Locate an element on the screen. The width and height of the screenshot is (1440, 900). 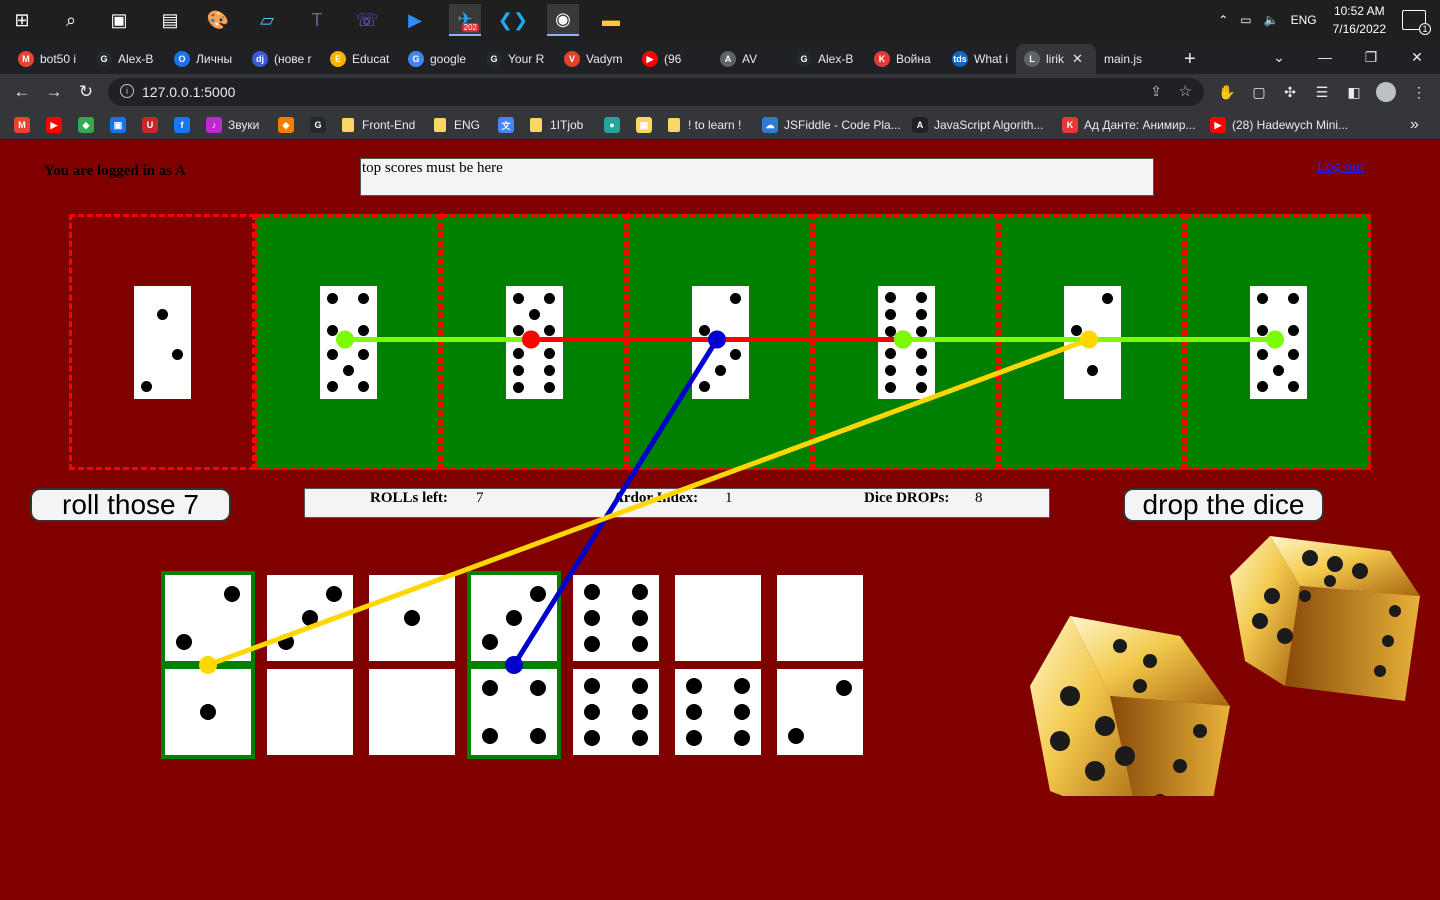
bookmark-4: U is located at coordinates (153, 125).